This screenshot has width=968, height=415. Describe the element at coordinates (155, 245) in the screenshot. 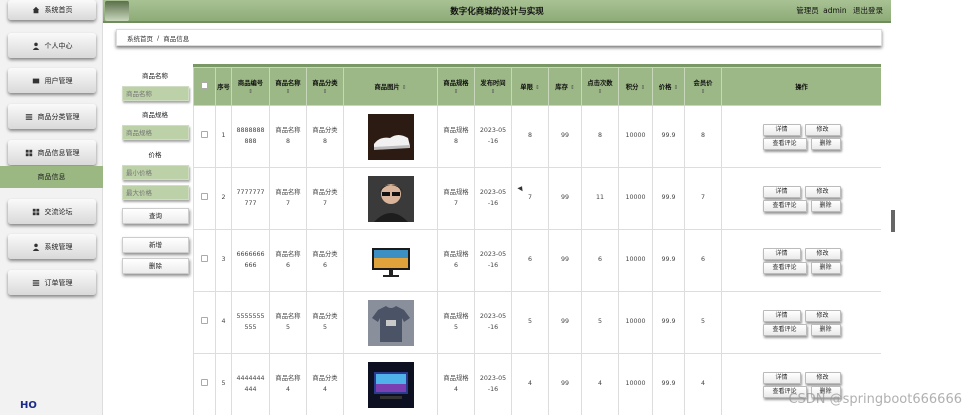

I see `add-button: 新增` at that location.